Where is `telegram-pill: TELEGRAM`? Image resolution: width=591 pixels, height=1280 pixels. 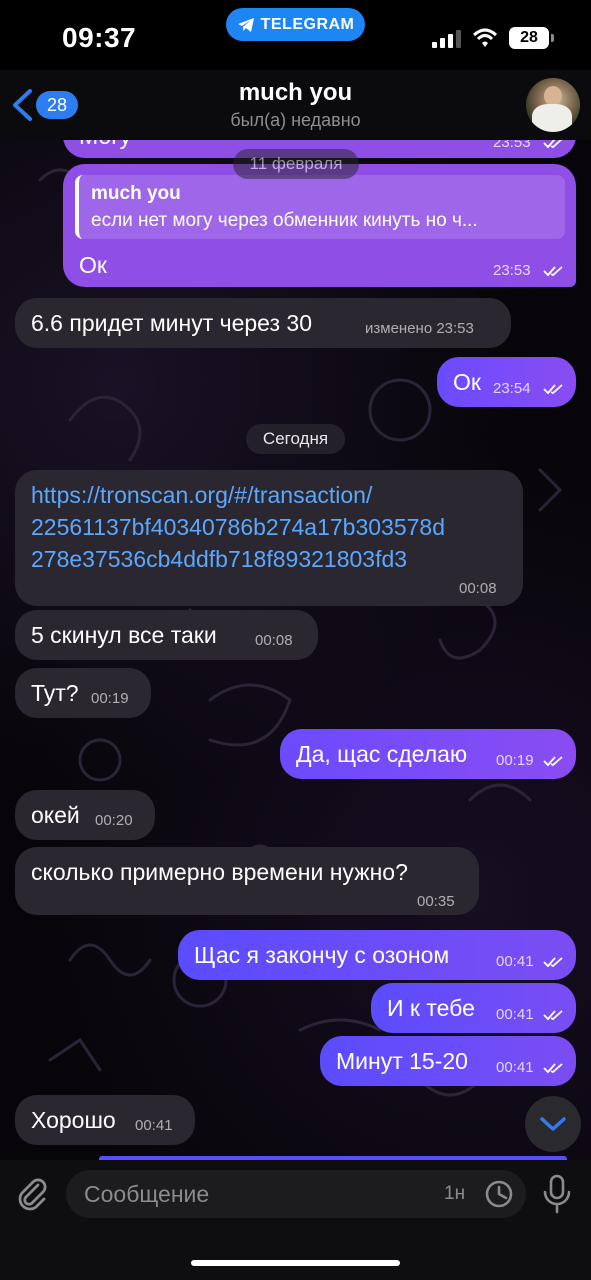 telegram-pill: TELEGRAM is located at coordinates (295, 24).